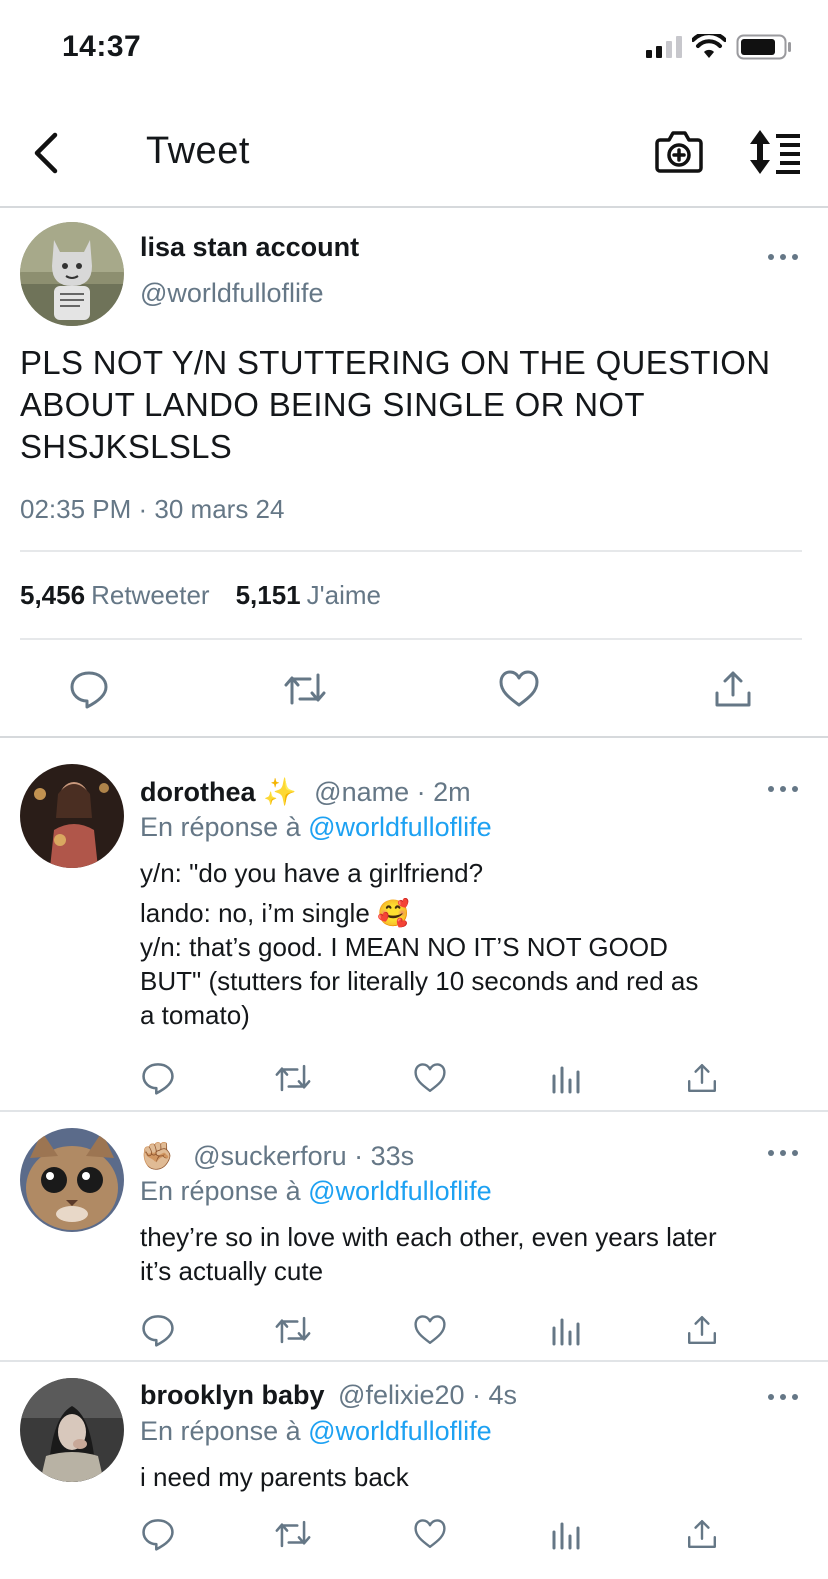  I want to click on sort-button, so click(776, 152).